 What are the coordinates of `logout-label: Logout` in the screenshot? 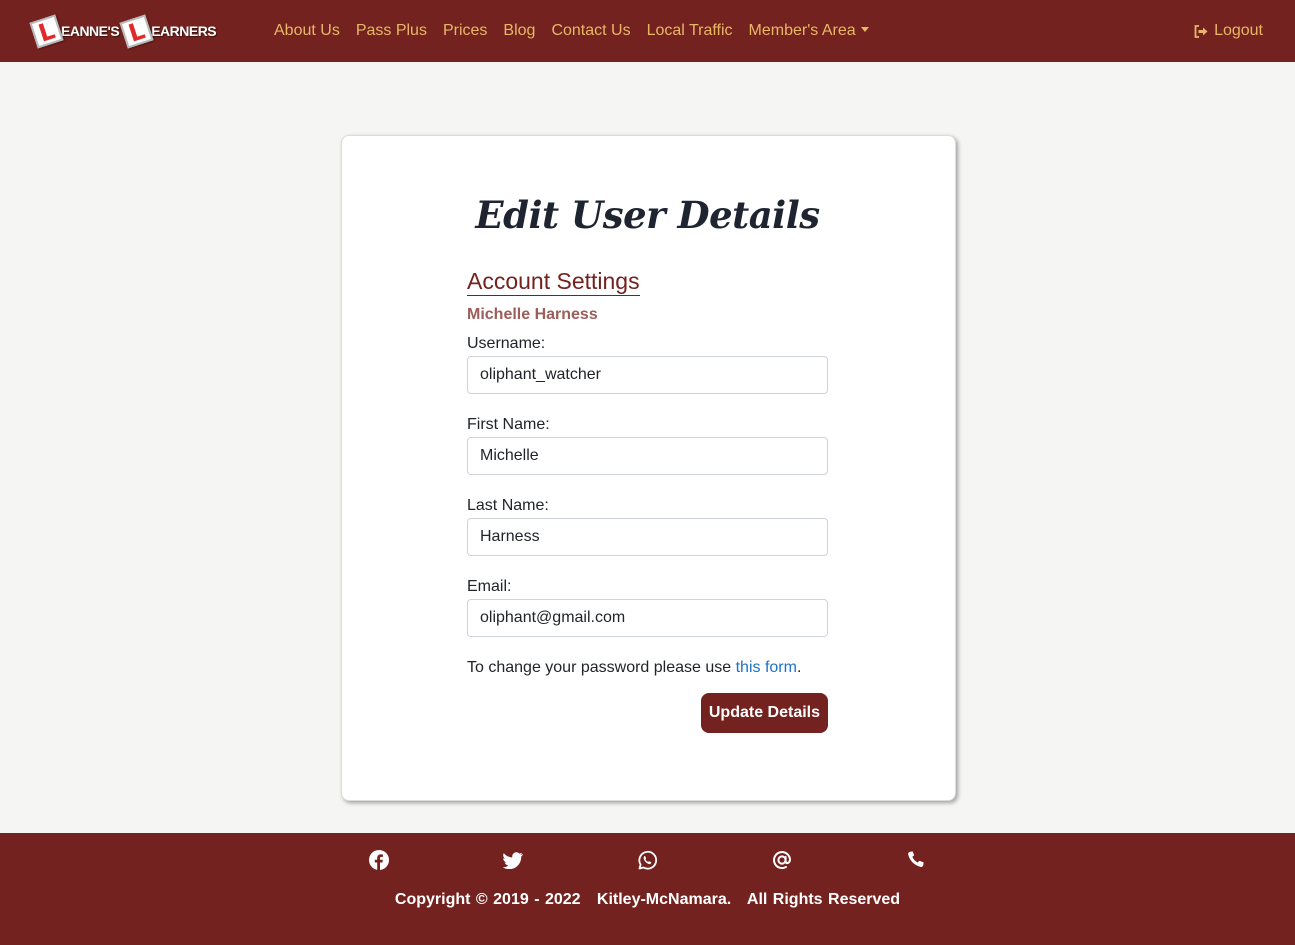 It's located at (1238, 30).